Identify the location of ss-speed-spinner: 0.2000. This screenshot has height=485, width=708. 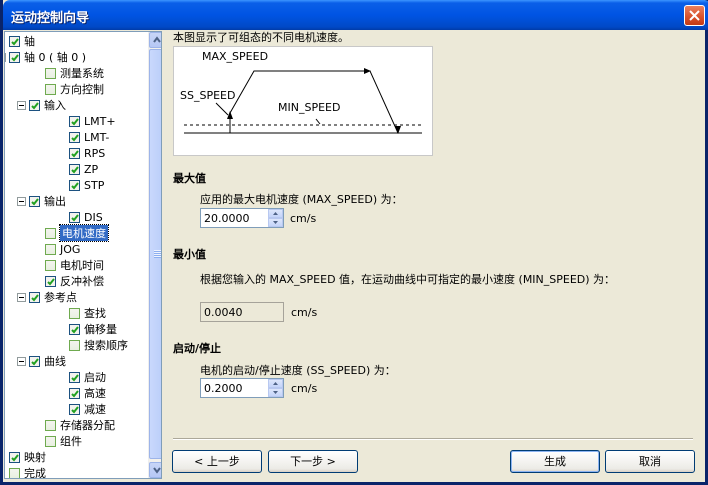
(242, 388).